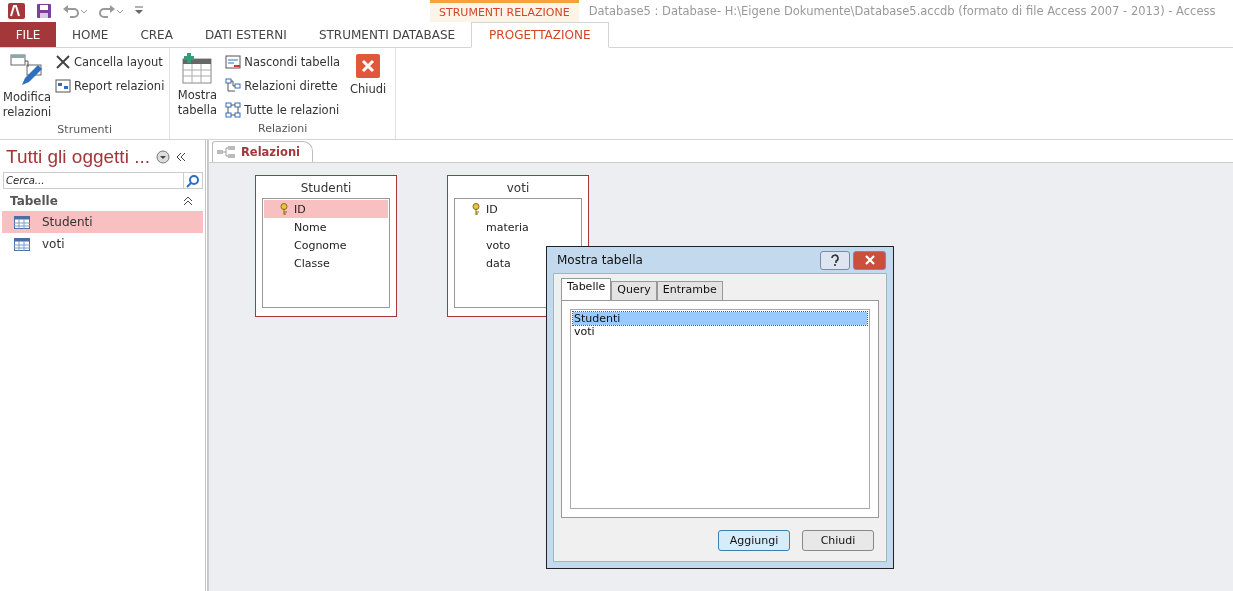 The image size is (1233, 591). What do you see at coordinates (518, 188) in the screenshot?
I see `table-title: voti` at bounding box center [518, 188].